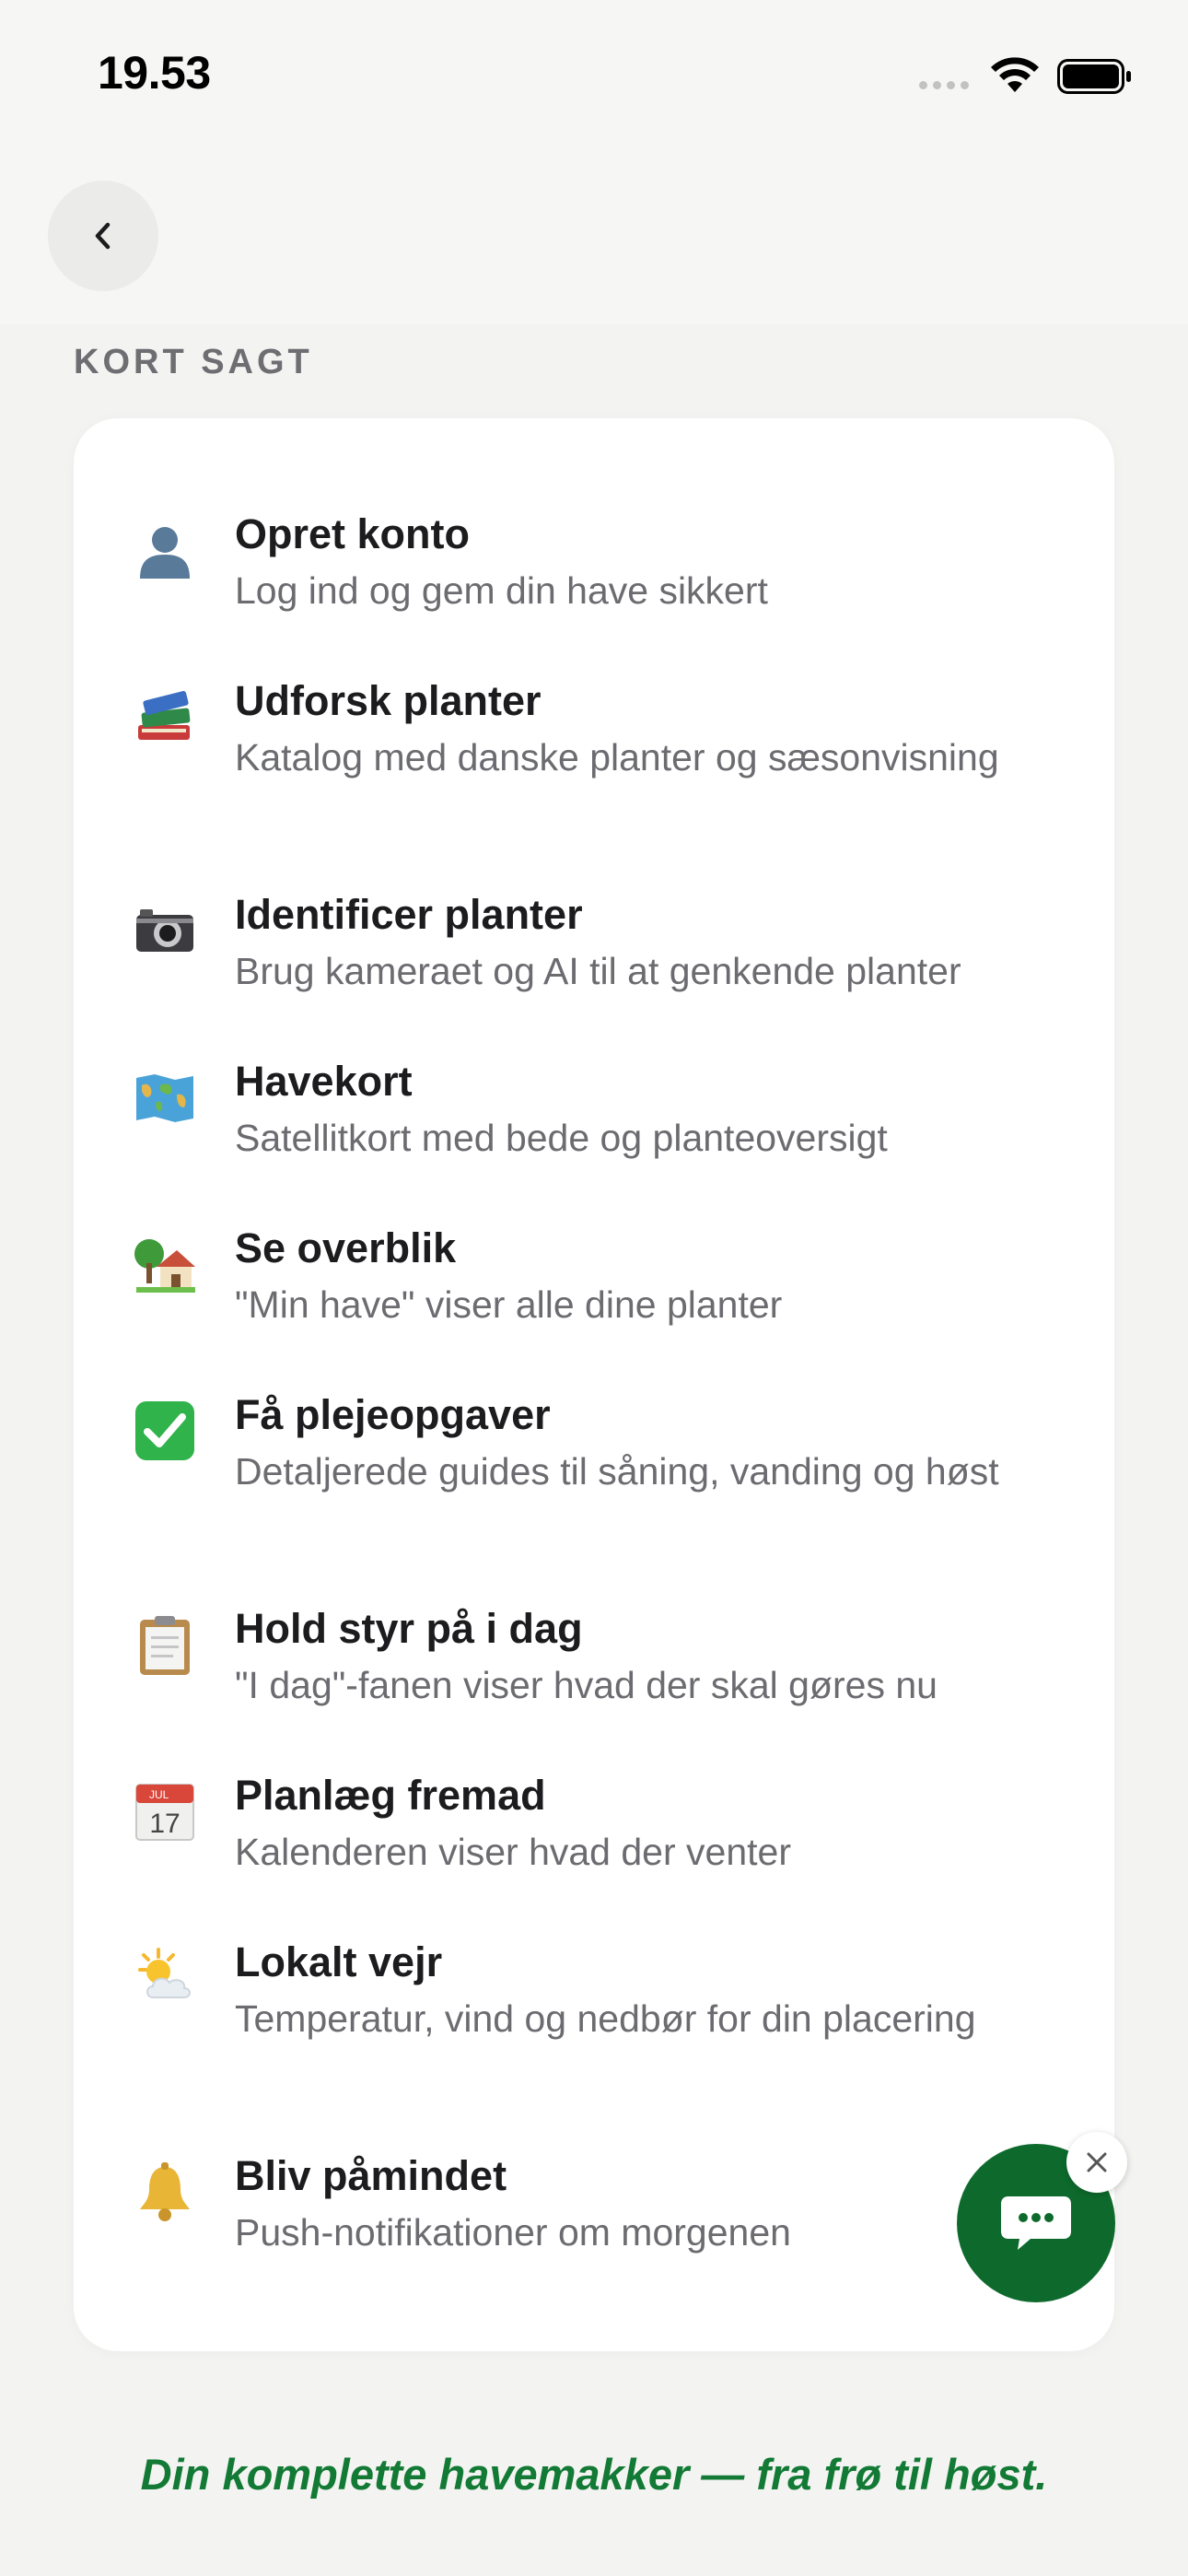  I want to click on sun-behind-cloud-icon, so click(165, 1978).